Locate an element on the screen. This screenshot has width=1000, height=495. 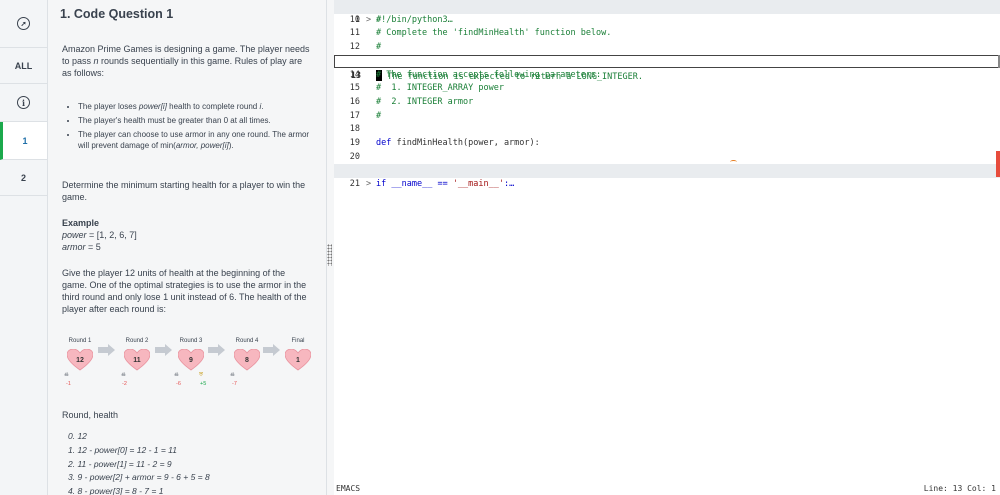
example-power: power = [1, 2, 6, 7] is located at coordinates (99, 235).